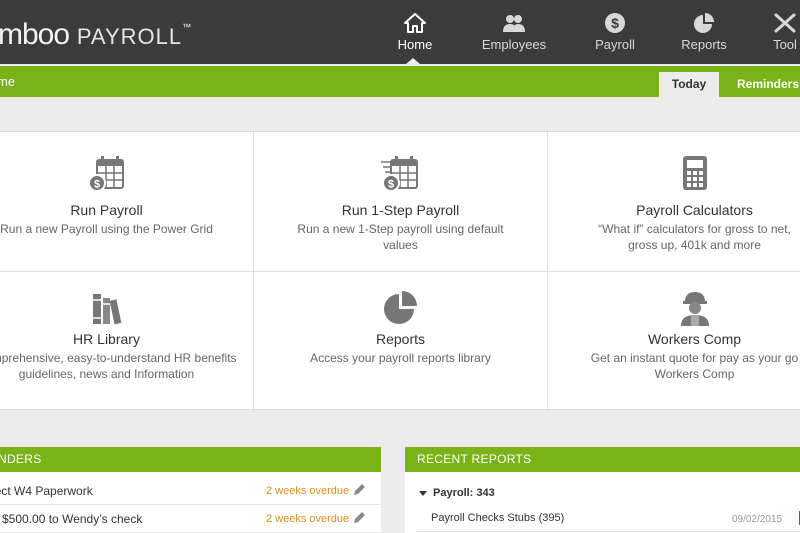 This screenshot has height=533, width=800. I want to click on recent-reports-header: RECENT REPORTS, so click(602, 459).